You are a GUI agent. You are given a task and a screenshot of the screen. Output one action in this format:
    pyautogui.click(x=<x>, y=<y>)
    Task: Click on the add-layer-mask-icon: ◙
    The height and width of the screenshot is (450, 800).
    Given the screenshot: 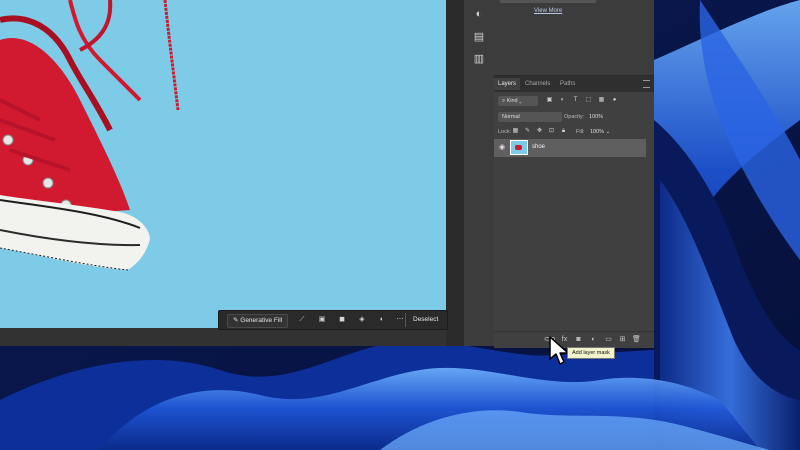 What is the action you would take?
    pyautogui.click(x=578, y=339)
    